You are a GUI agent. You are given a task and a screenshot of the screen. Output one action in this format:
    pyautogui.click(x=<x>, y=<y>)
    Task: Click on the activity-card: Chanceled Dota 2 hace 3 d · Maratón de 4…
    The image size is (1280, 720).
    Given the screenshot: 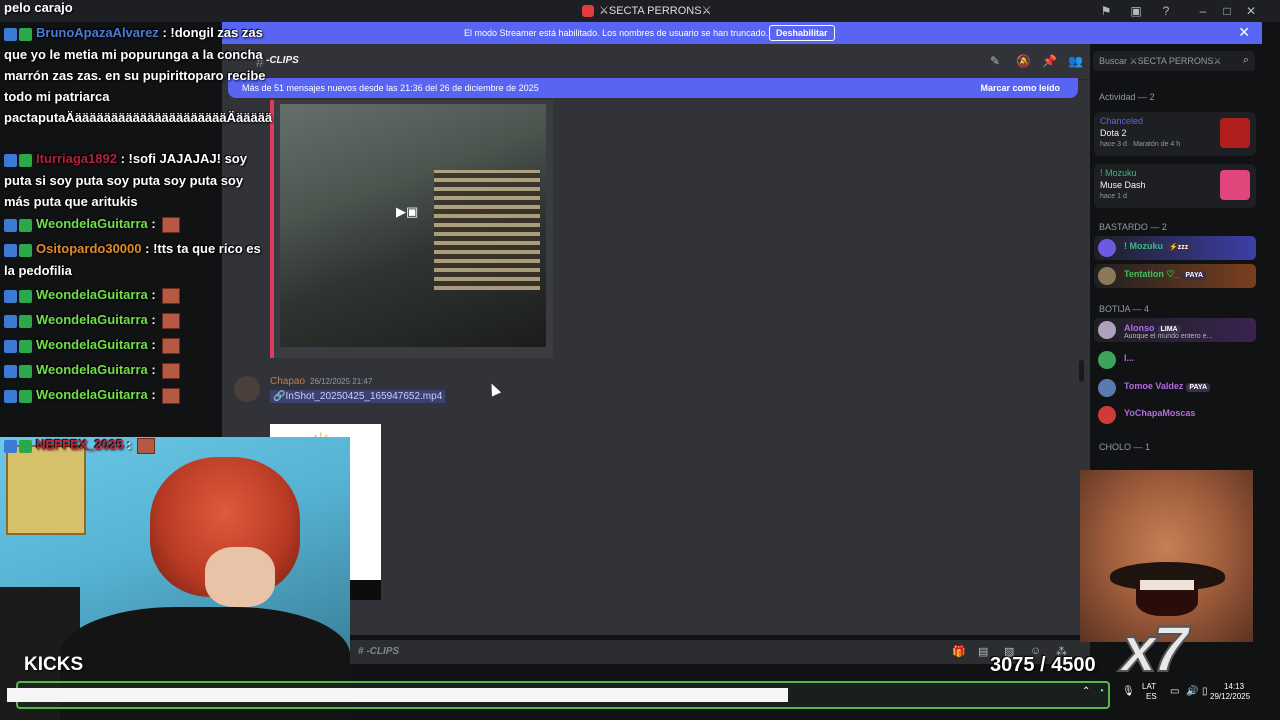 What is the action you would take?
    pyautogui.click(x=1175, y=134)
    